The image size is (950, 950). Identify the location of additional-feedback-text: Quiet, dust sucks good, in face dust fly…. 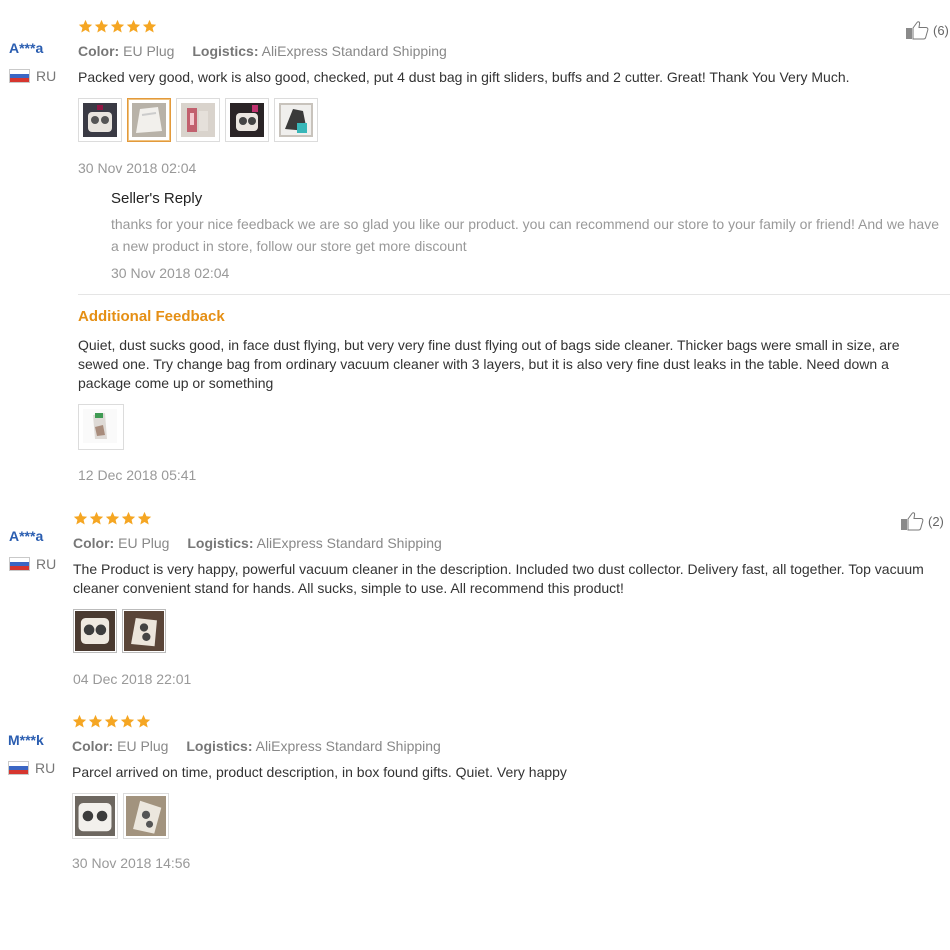
(489, 364).